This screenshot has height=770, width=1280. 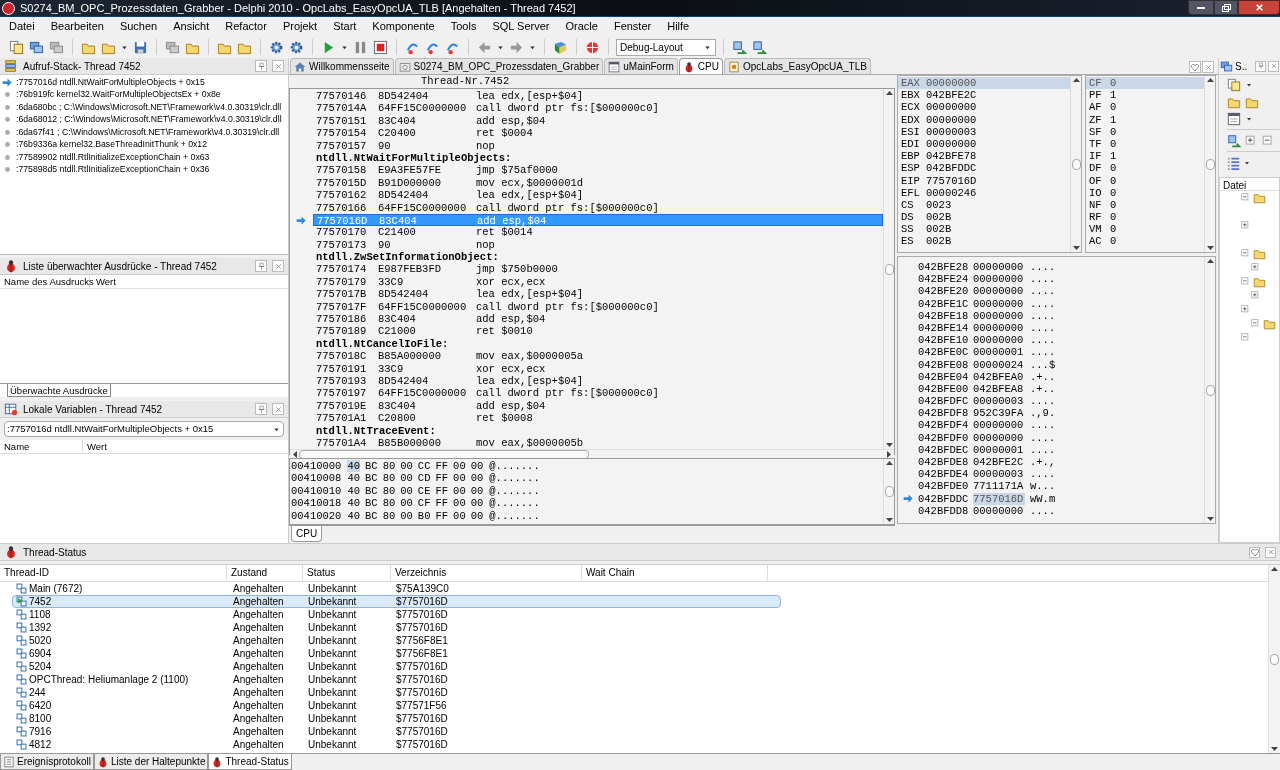 I want to click on stack-frame: :775898d5 ntdll.RtlInitializeExceptionChain + 0x36, so click(x=113, y=170).